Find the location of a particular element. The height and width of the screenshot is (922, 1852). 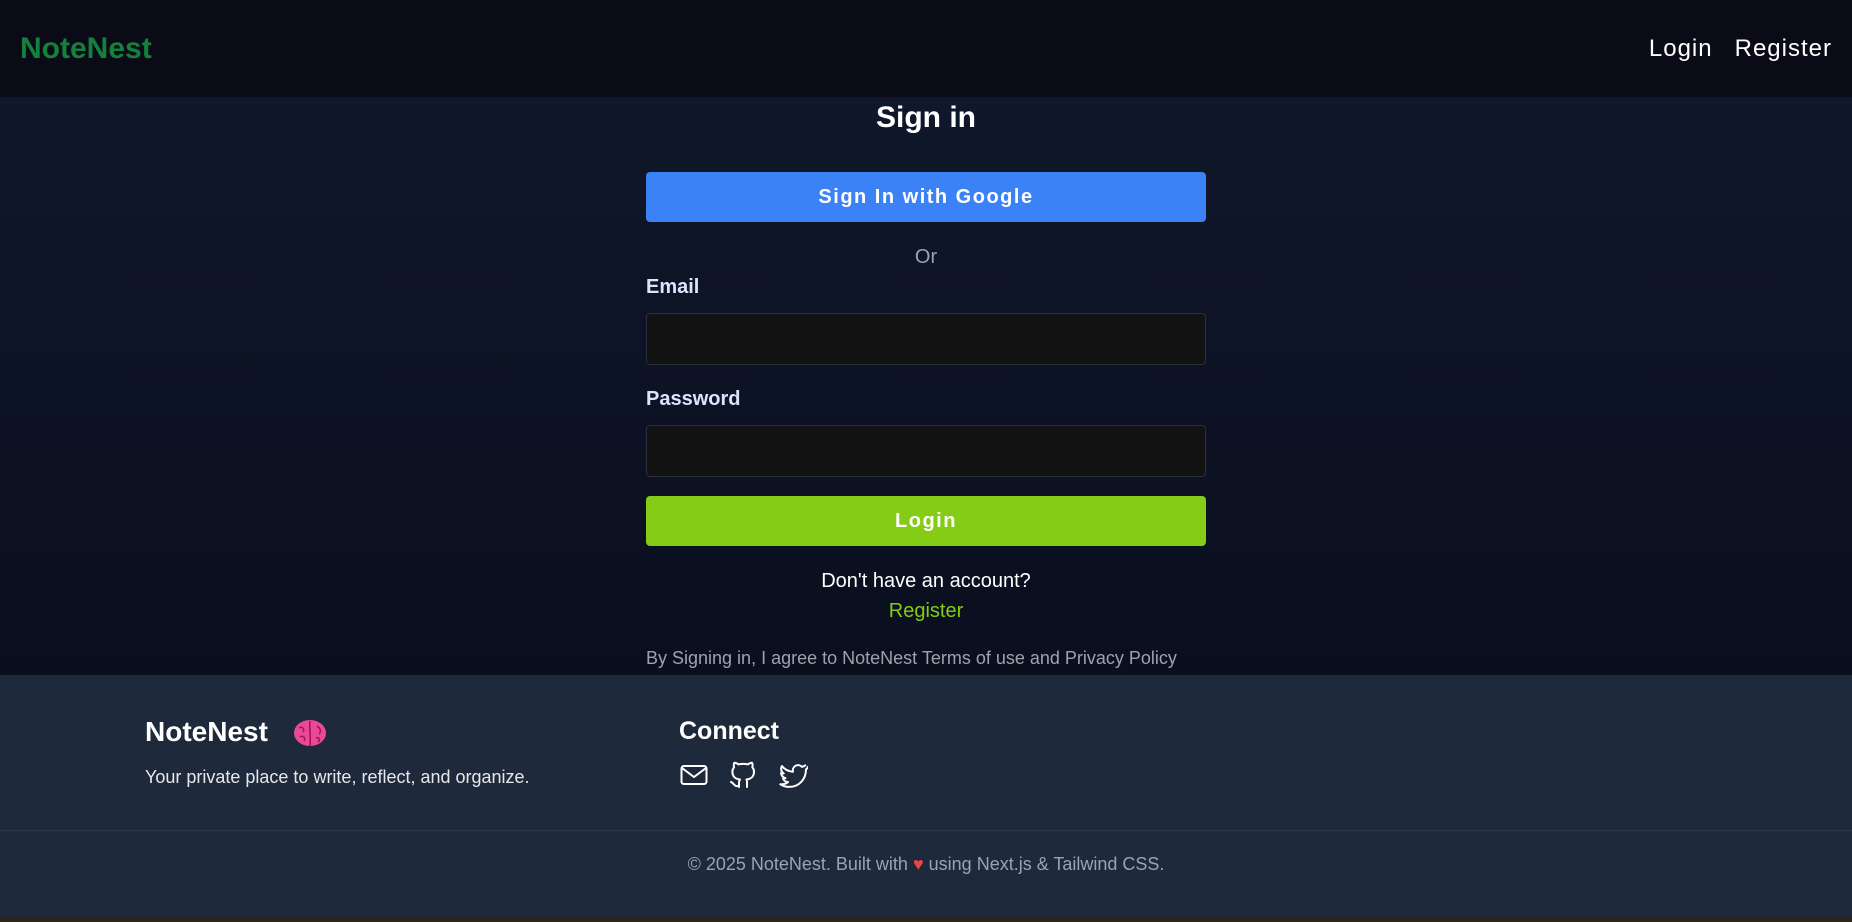

brain-icon is located at coordinates (310, 733).